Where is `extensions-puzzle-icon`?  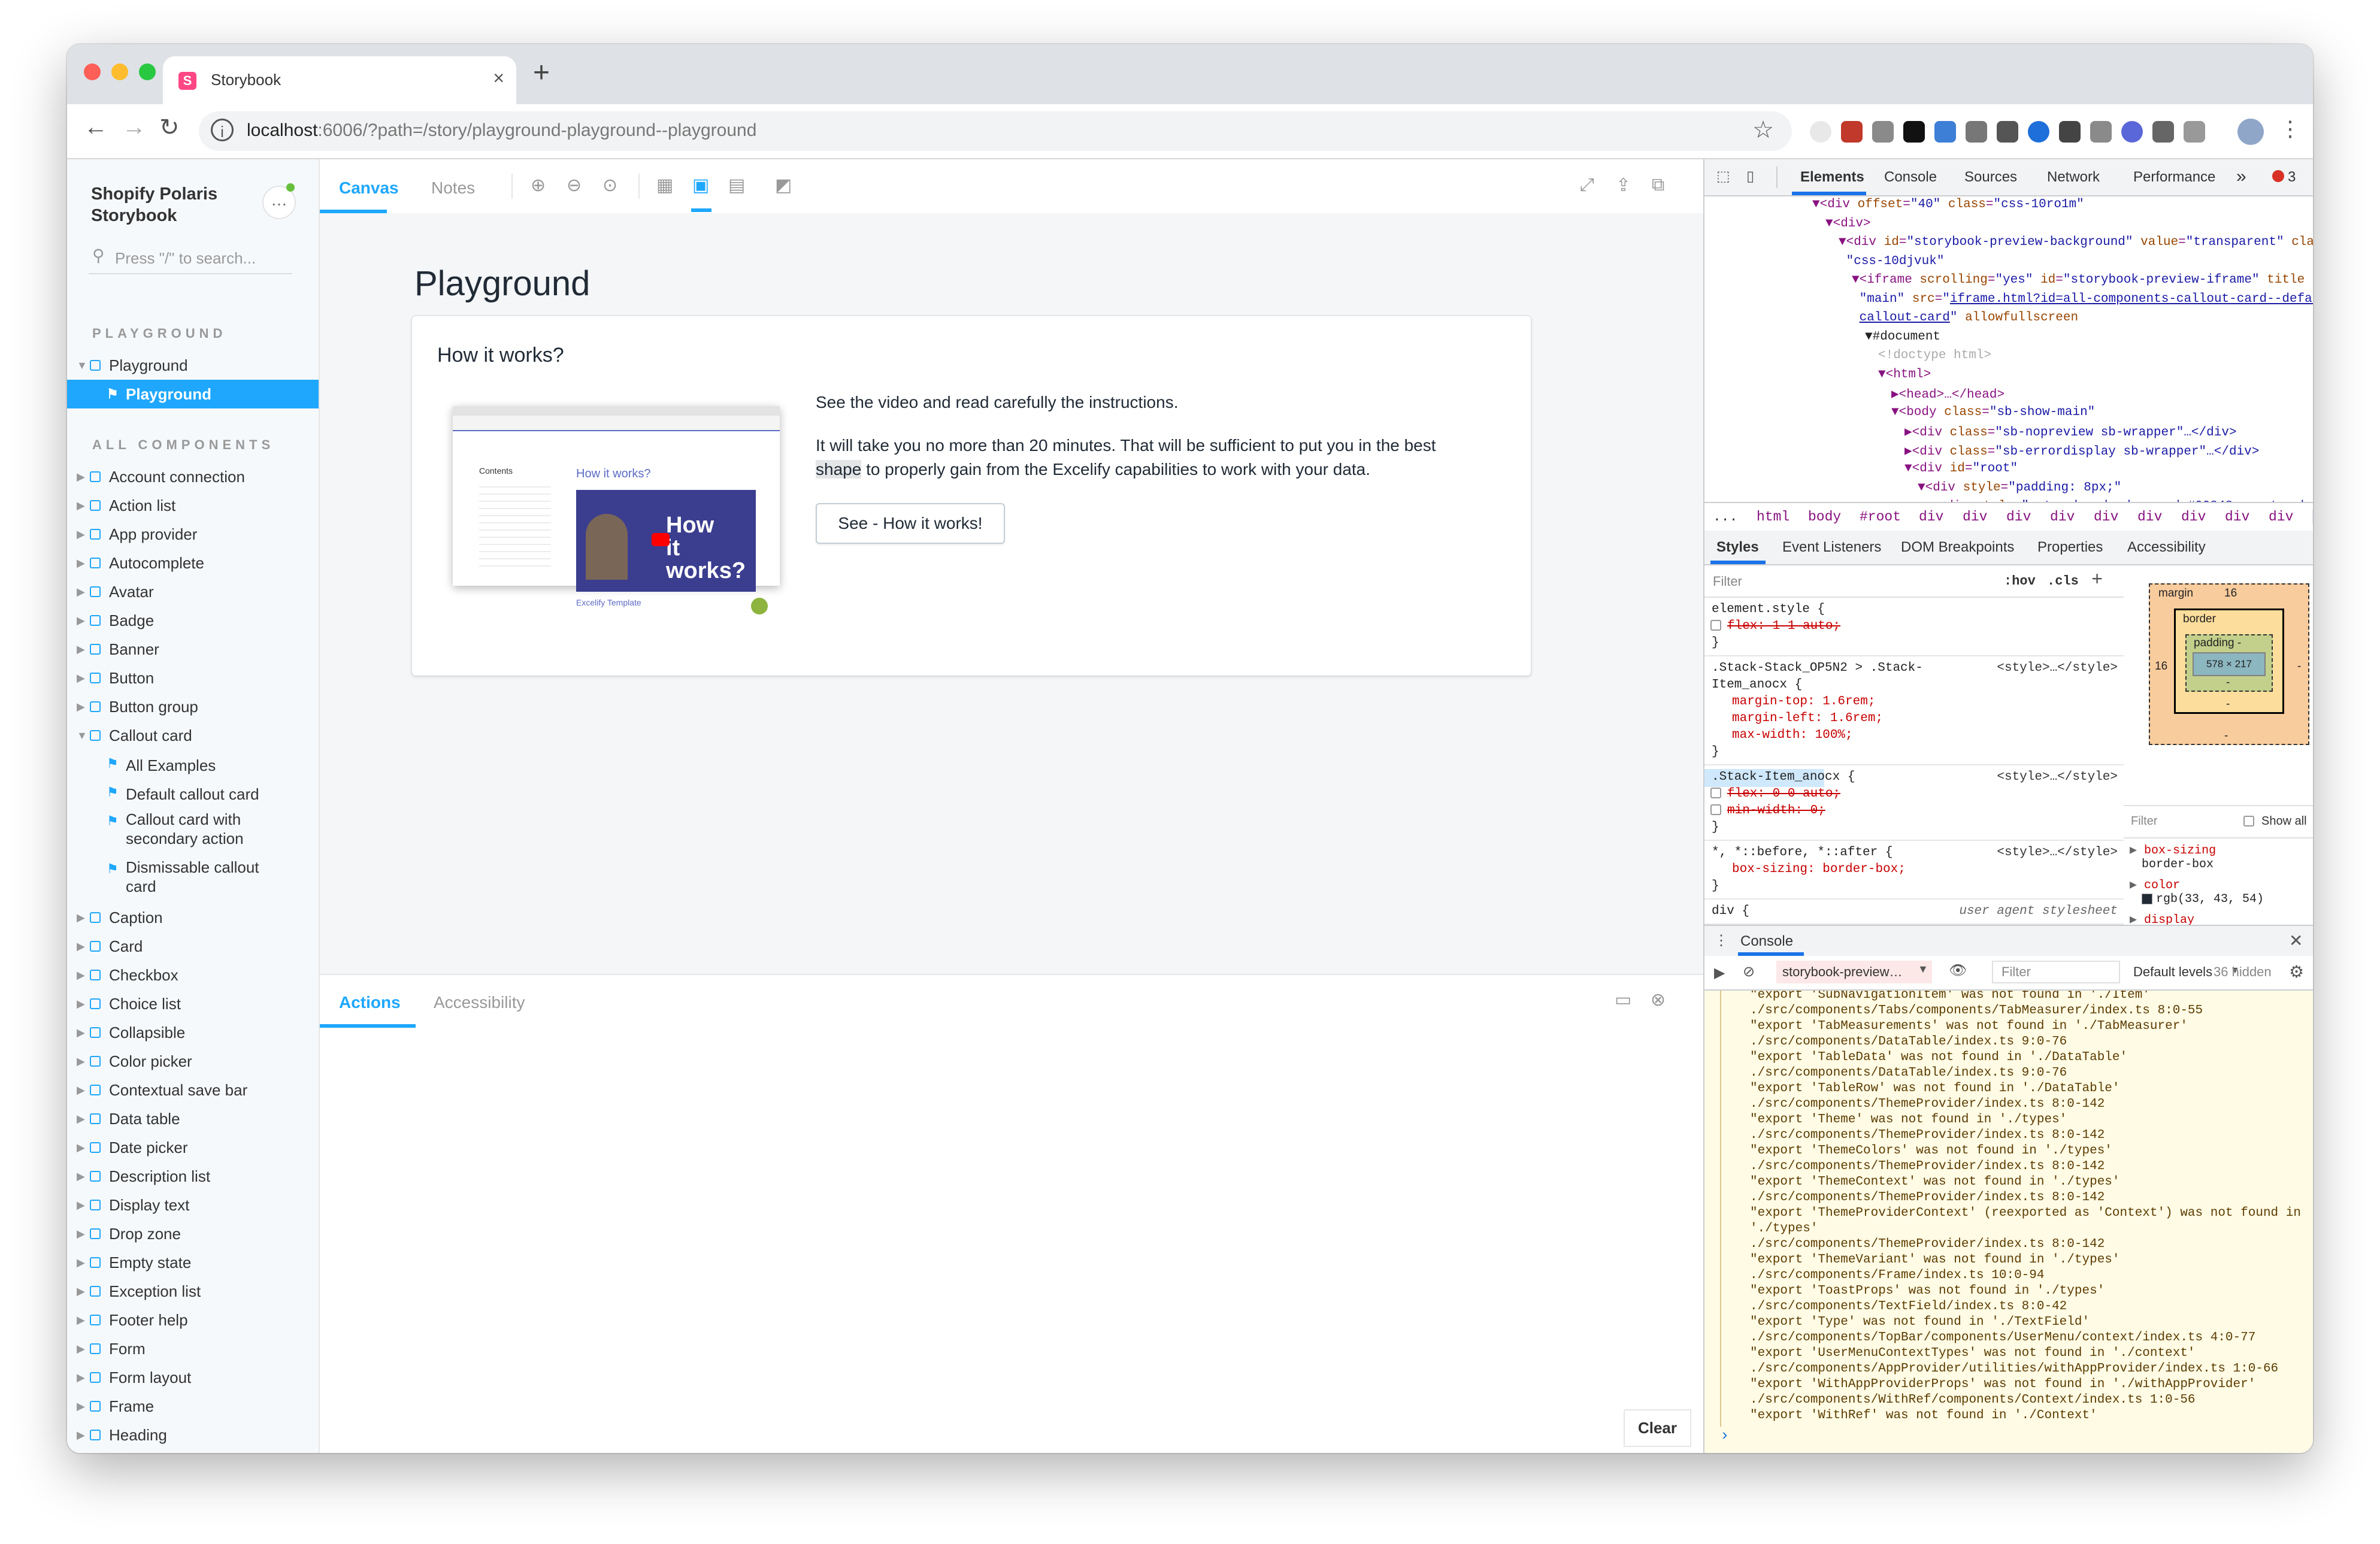
extensions-puzzle-icon is located at coordinates (2194, 132).